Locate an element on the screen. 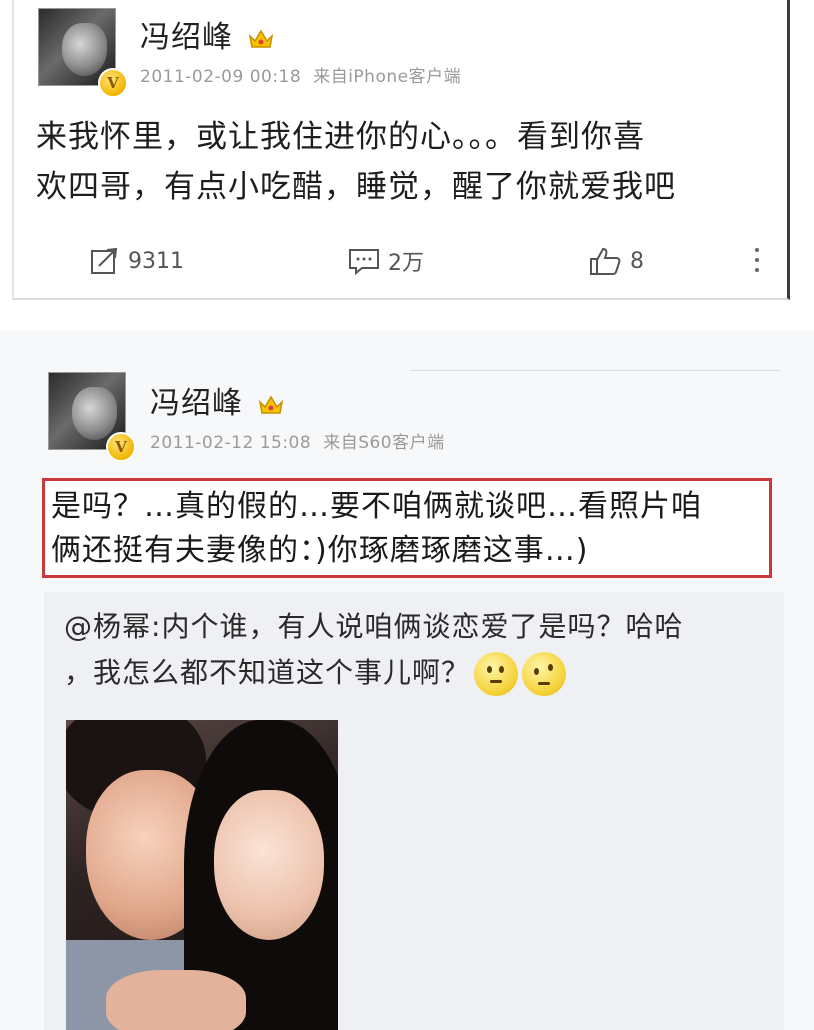 The image size is (814, 1030). repost-text-line: @杨幂:内个谁，有人说咱俩谈恋爱了是吗？哈哈 is located at coordinates (404, 627).